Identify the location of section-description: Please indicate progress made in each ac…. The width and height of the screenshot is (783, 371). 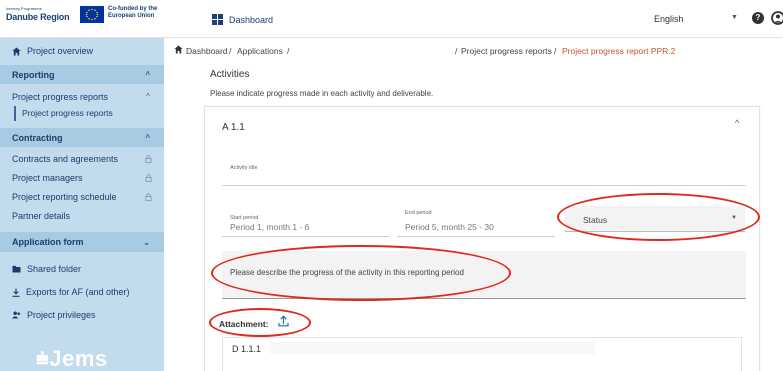
(322, 93).